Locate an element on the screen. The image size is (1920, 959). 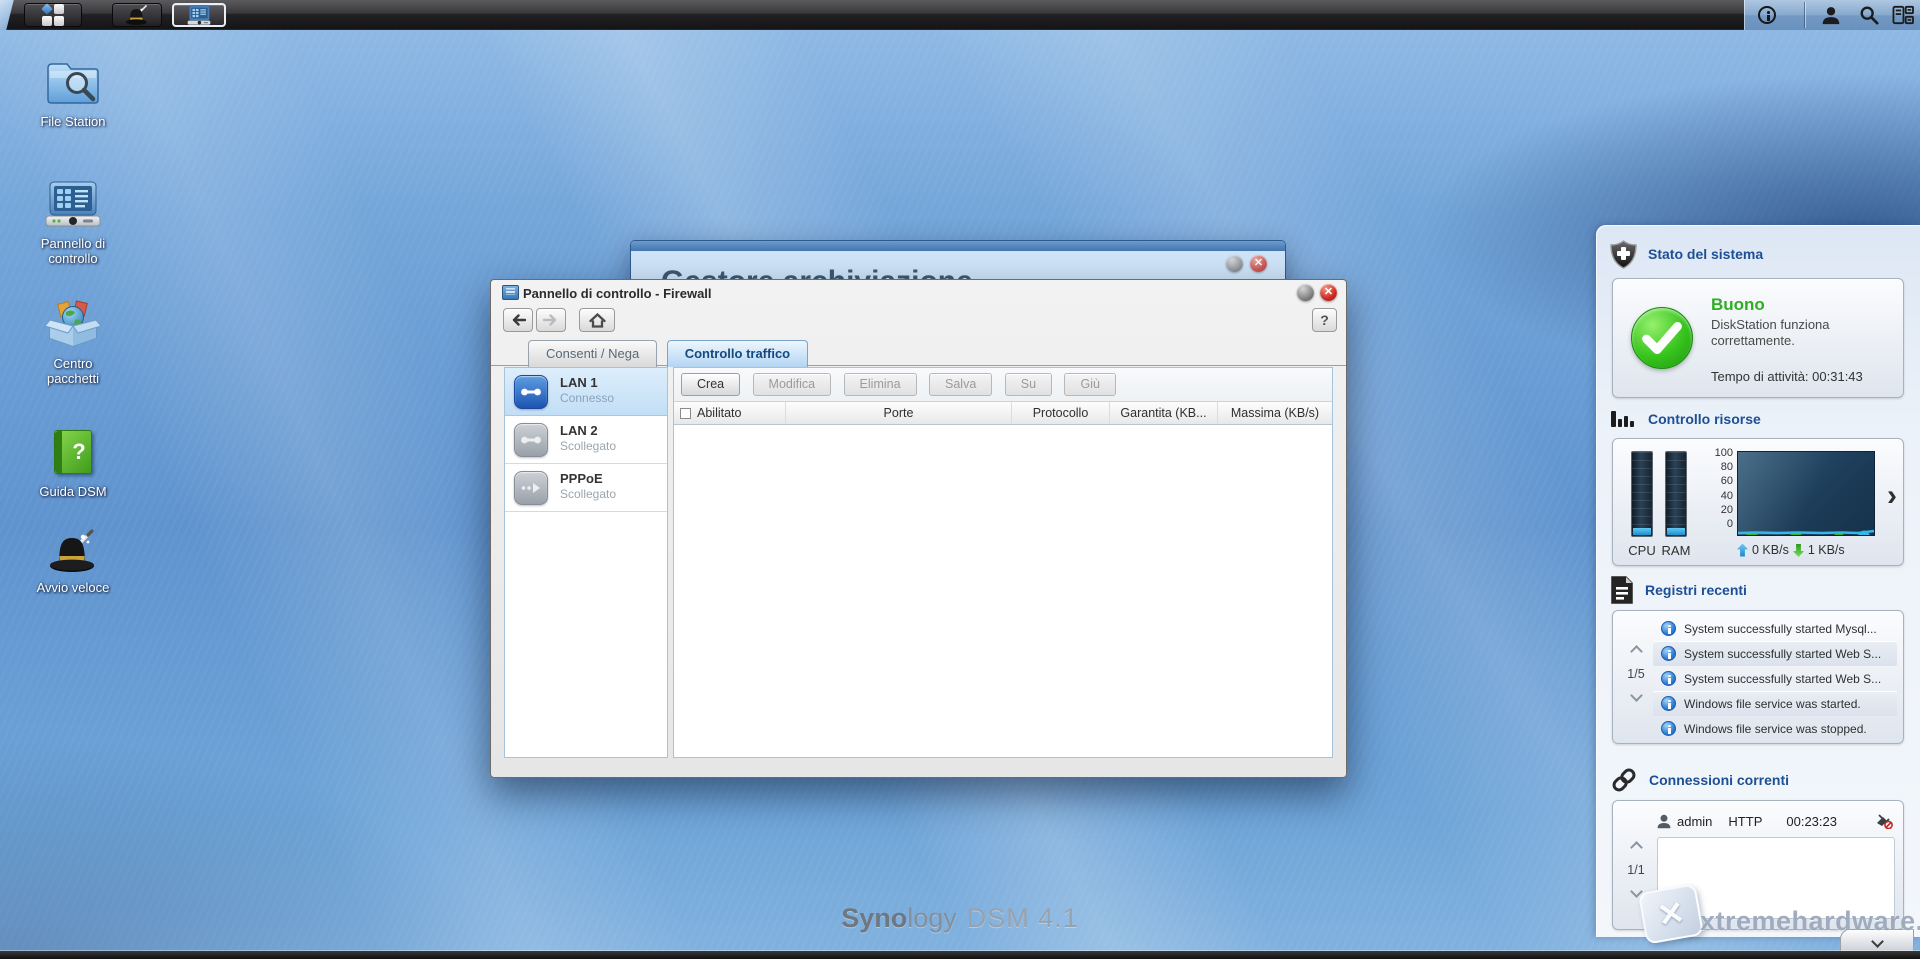
show-desktop-sliver is located at coordinates (7, 15).